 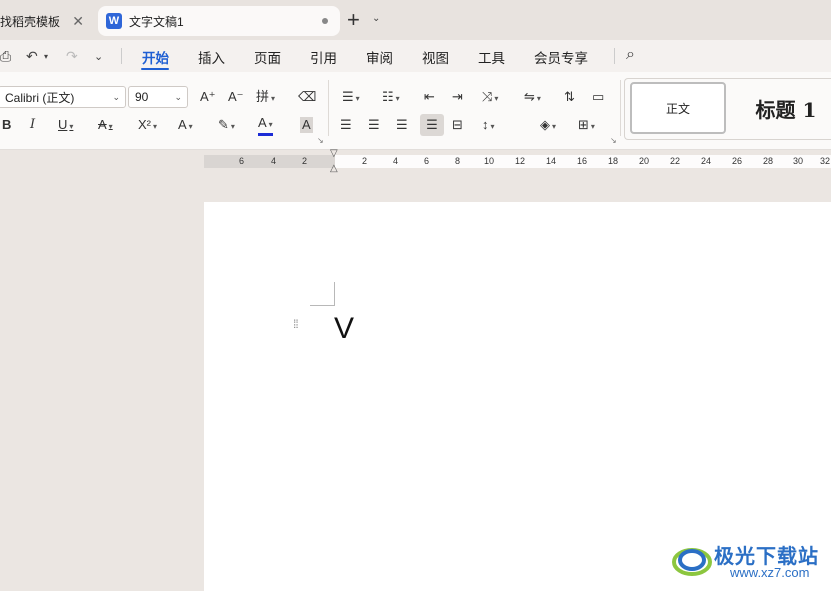 What do you see at coordinates (6, 125) in the screenshot?
I see `bold-button: B` at bounding box center [6, 125].